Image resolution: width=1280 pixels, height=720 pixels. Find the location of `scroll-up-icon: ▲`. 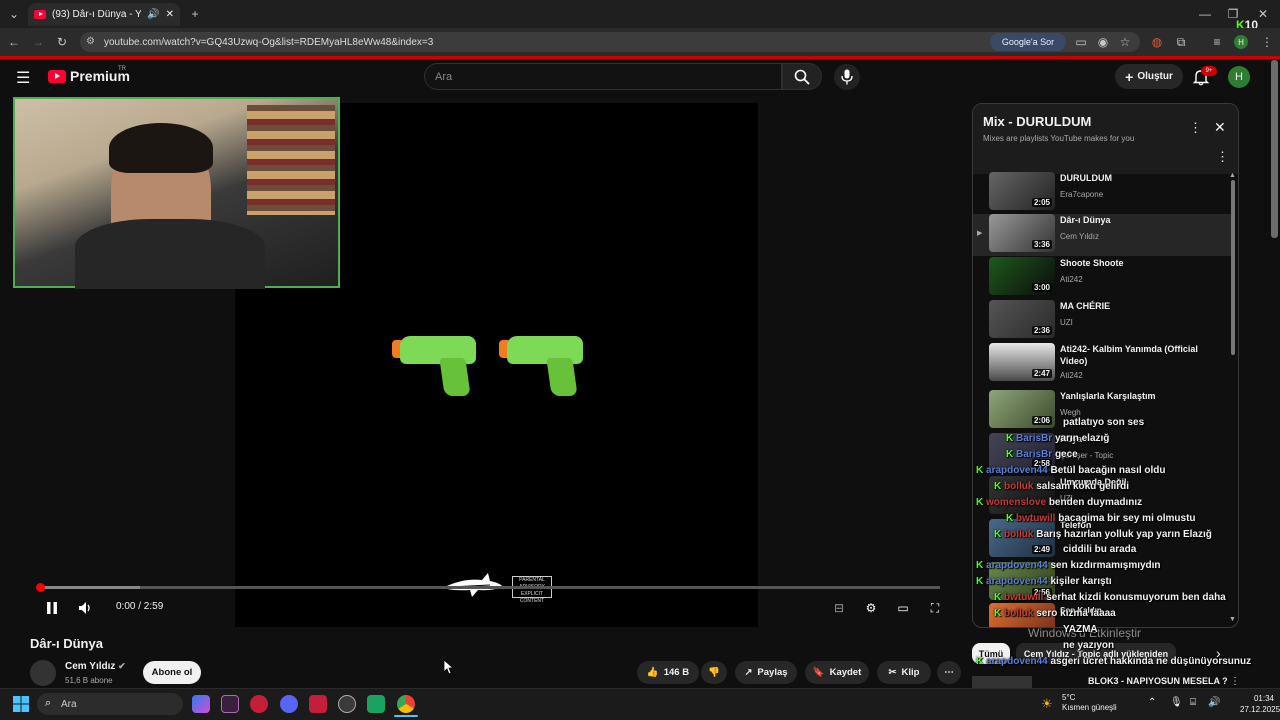

scroll-up-icon: ▲ is located at coordinates (1232, 175).